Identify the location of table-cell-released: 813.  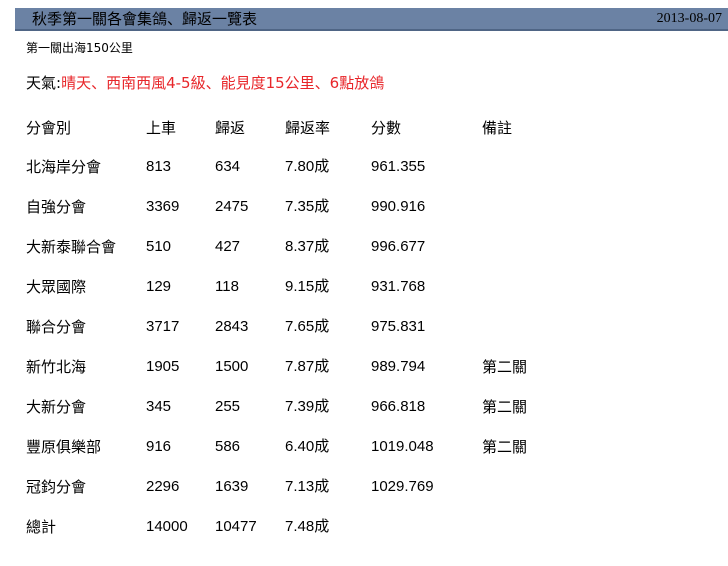
(159, 166).